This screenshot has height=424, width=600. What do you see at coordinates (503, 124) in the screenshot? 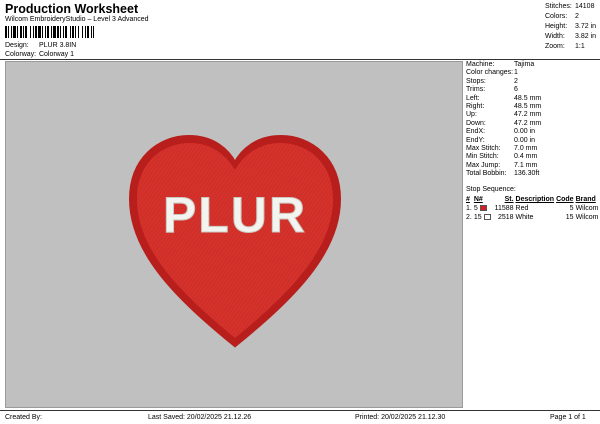
I see `info-down: Down: 47.2 mm` at bounding box center [503, 124].